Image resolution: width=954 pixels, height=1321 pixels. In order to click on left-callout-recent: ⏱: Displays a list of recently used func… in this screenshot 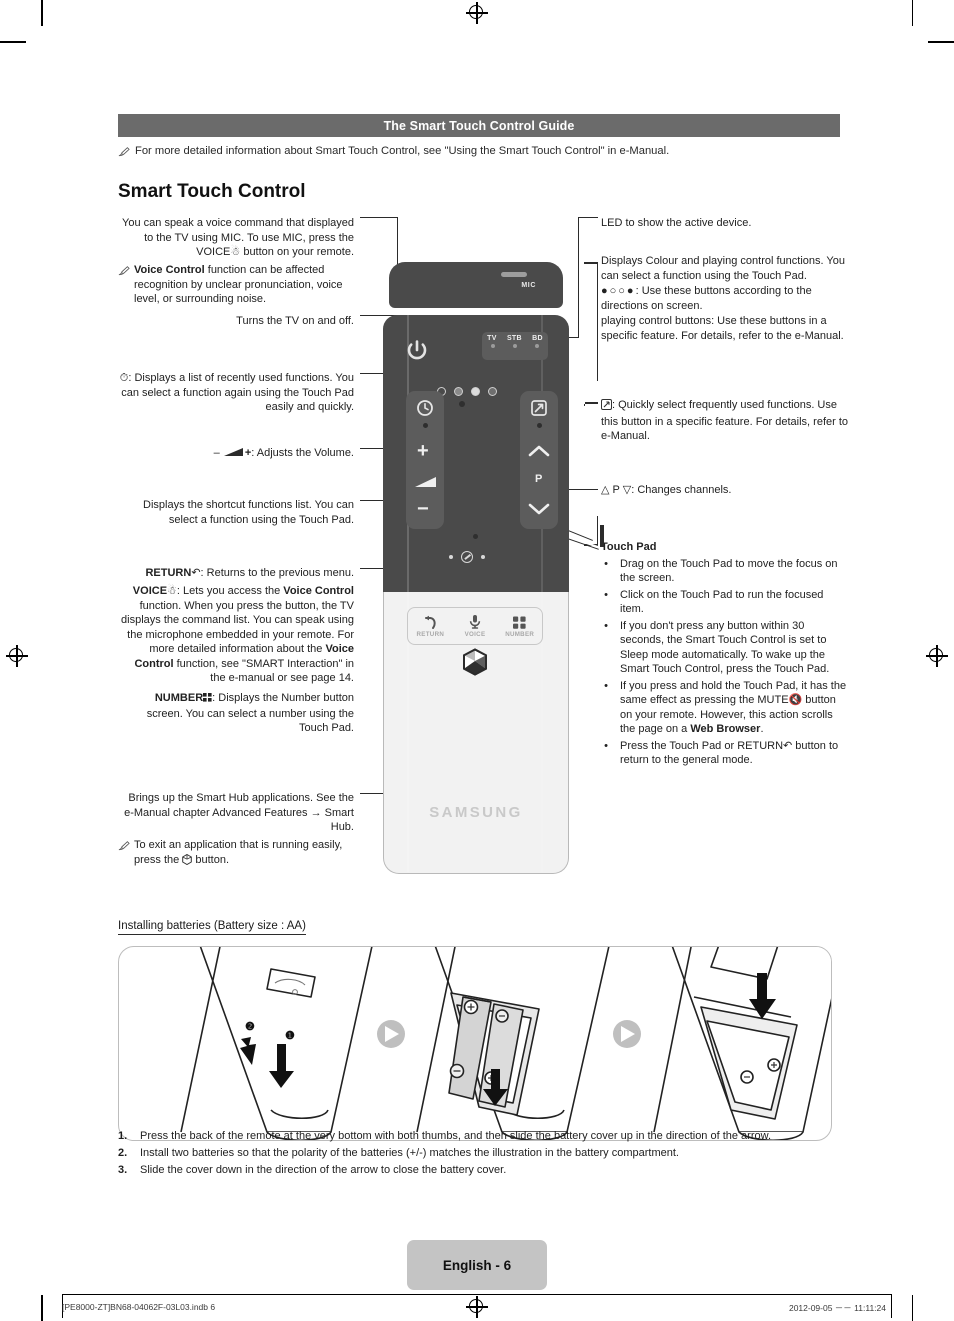, I will do `click(236, 393)`.